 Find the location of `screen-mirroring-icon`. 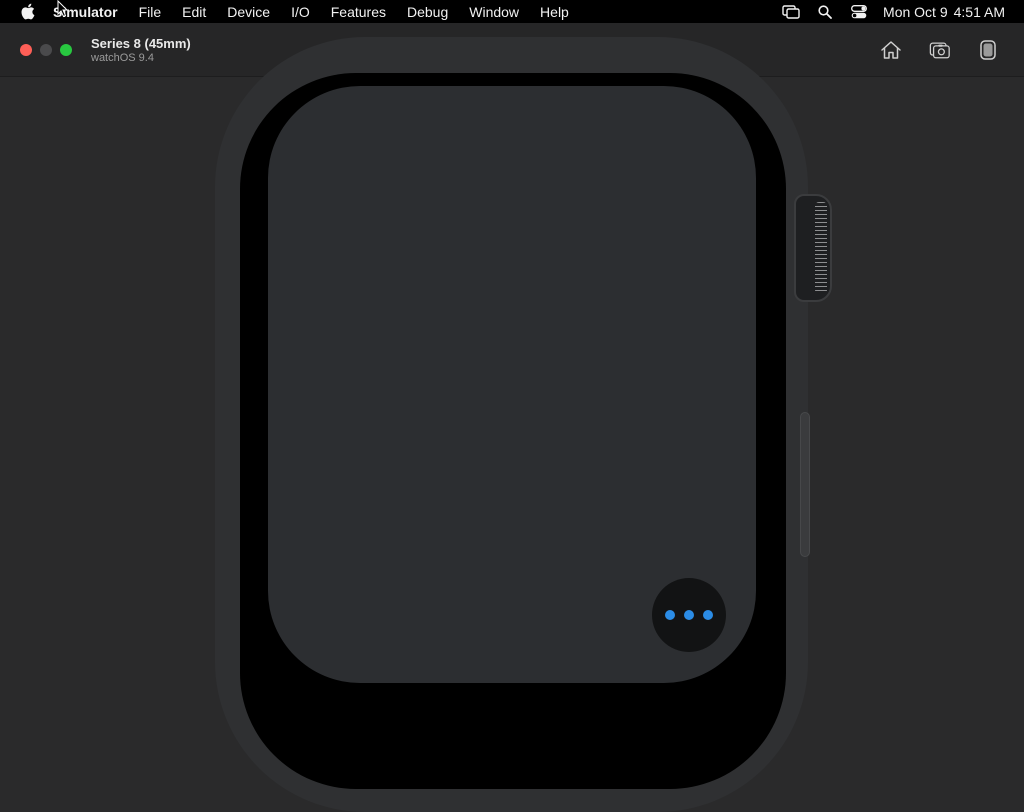

screen-mirroring-icon is located at coordinates (791, 12).